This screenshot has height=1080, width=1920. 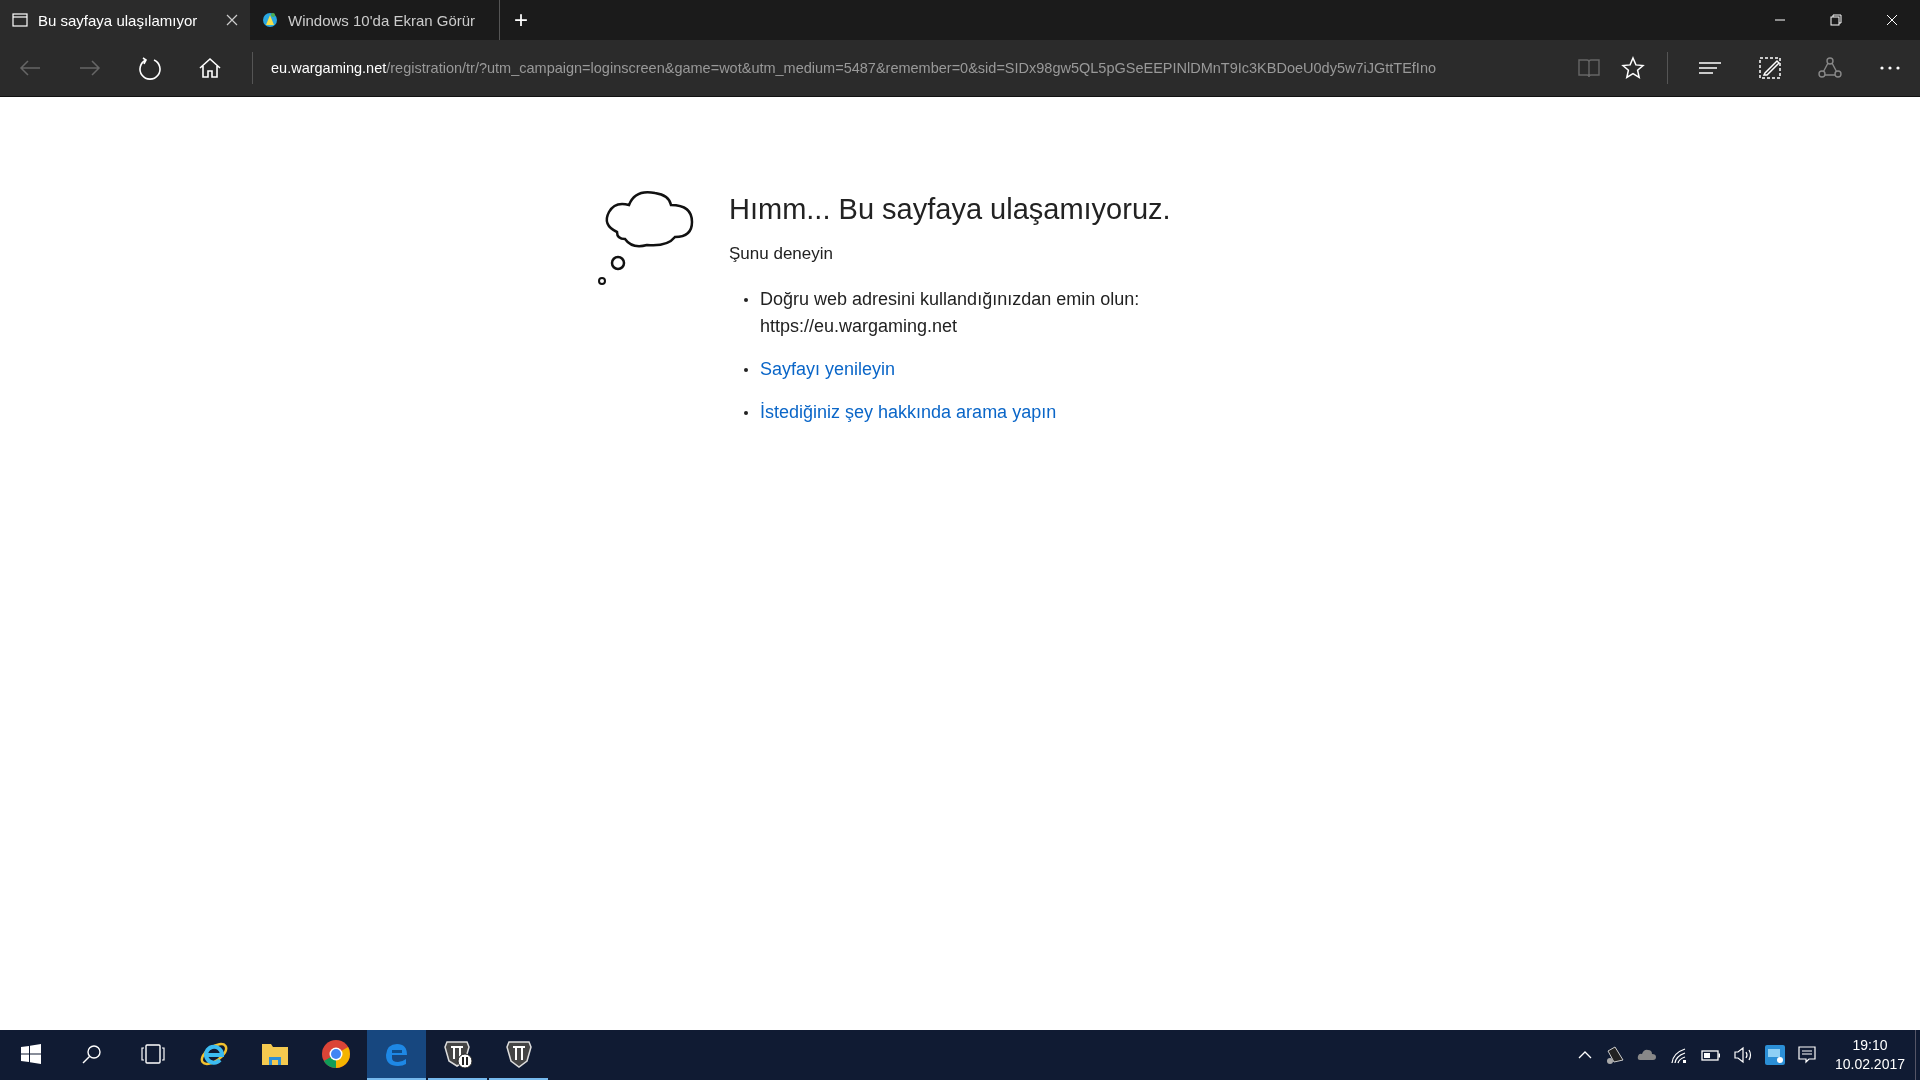 What do you see at coordinates (457, 1054) in the screenshot?
I see `shield-badge-icon` at bounding box center [457, 1054].